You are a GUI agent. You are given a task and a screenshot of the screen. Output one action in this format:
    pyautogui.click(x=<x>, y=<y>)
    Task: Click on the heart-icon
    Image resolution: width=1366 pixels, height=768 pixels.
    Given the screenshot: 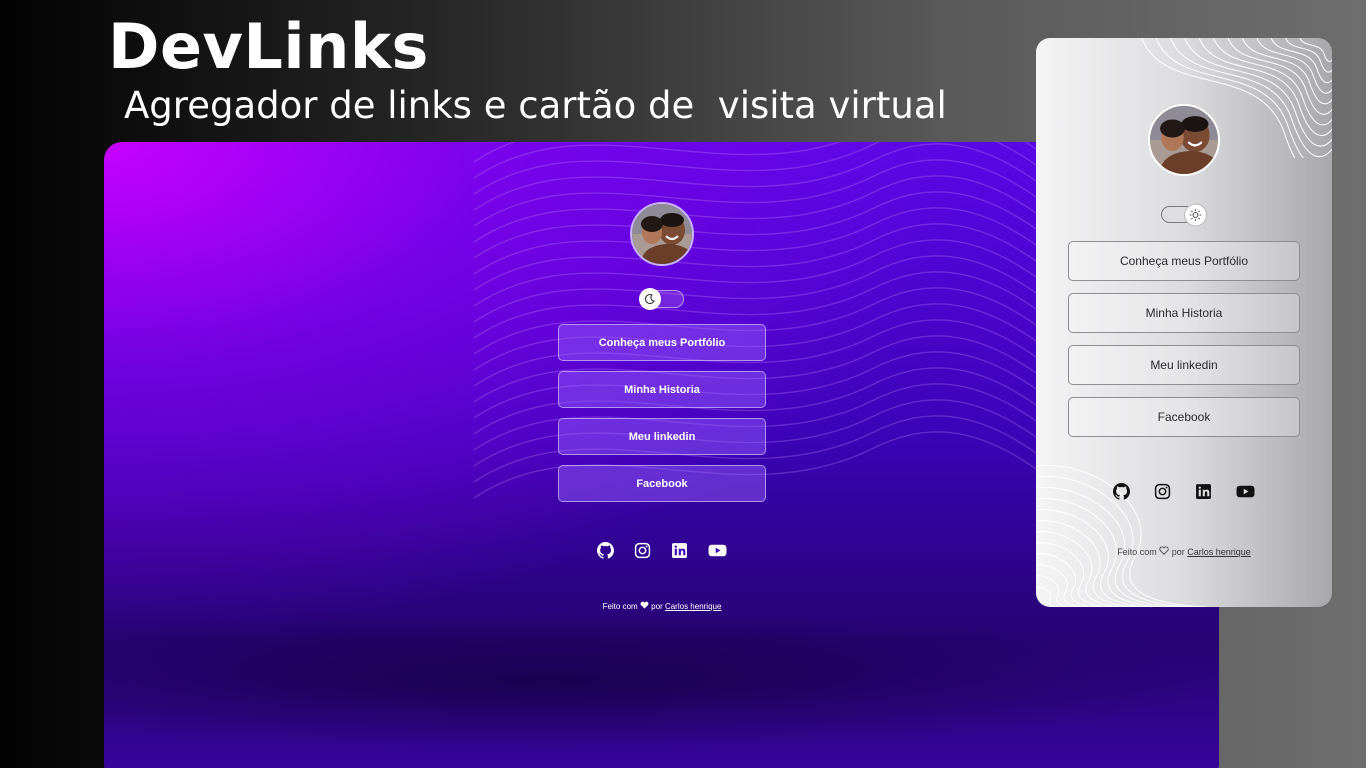 What is the action you would take?
    pyautogui.click(x=644, y=606)
    